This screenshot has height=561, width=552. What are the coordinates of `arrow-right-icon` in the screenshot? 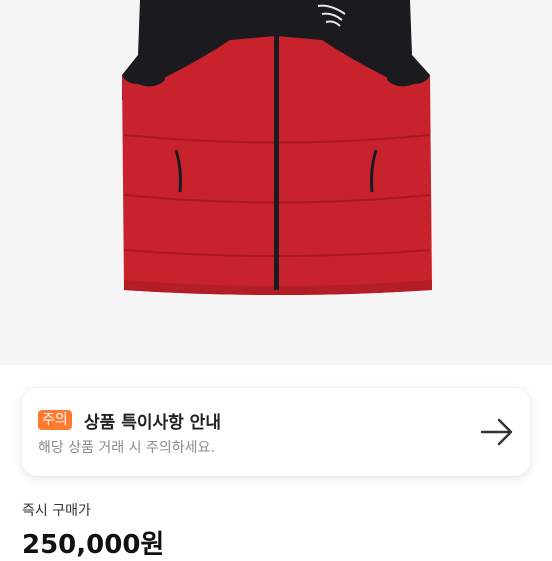 It's located at (497, 432).